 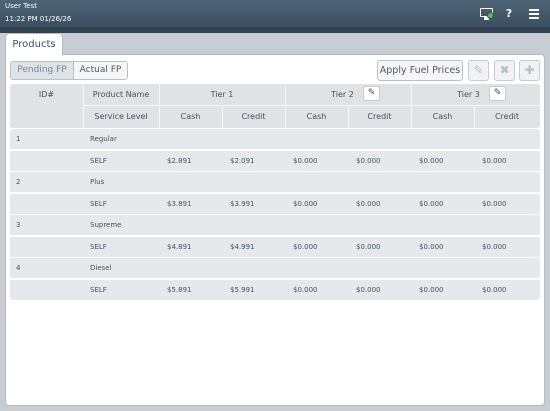 I want to click on tier2-edit-button: ✎, so click(x=371, y=93).